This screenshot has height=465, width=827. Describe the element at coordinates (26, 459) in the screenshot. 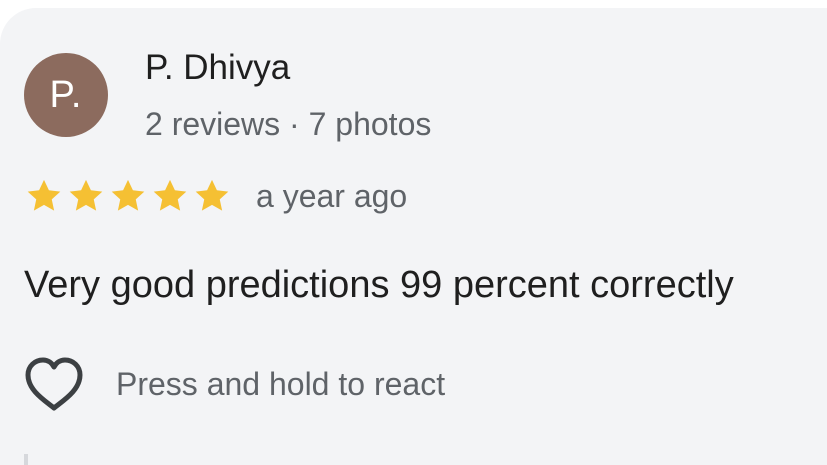

I see `divider` at that location.